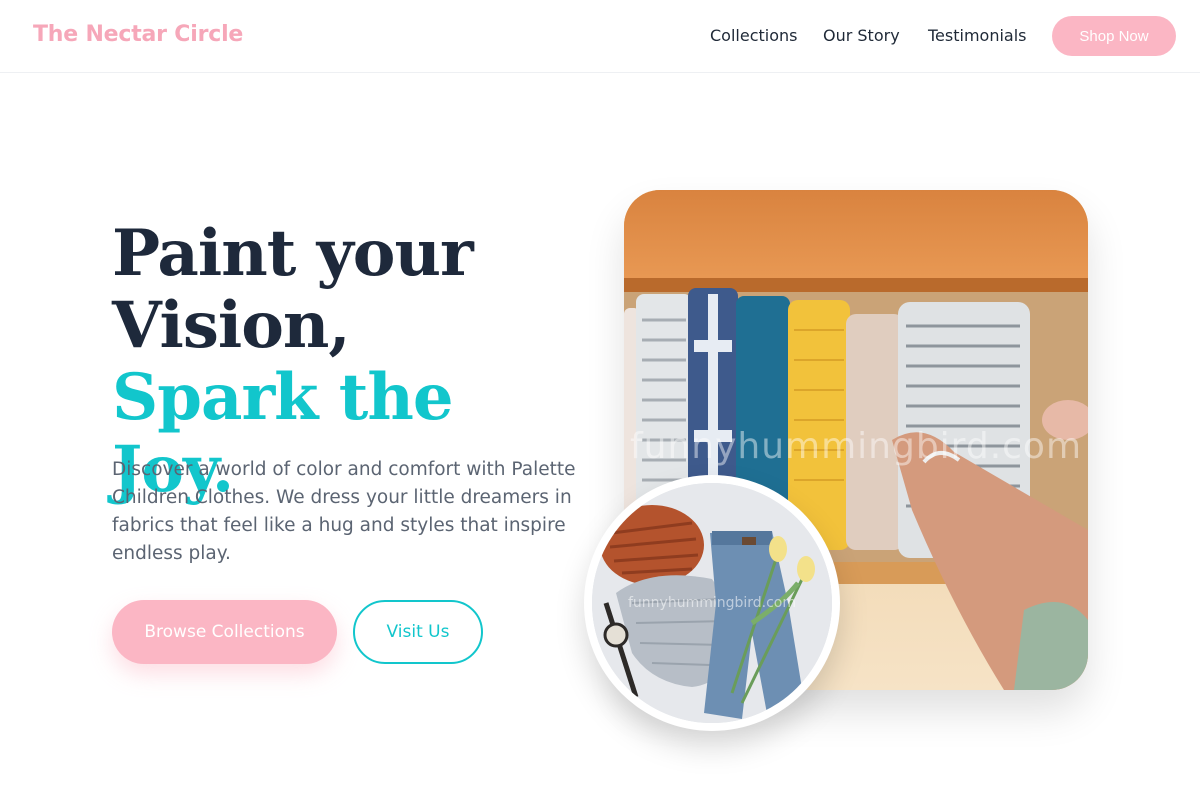 The width and height of the screenshot is (1200, 800). I want to click on shop-now-button: Shop Now, so click(1114, 36).